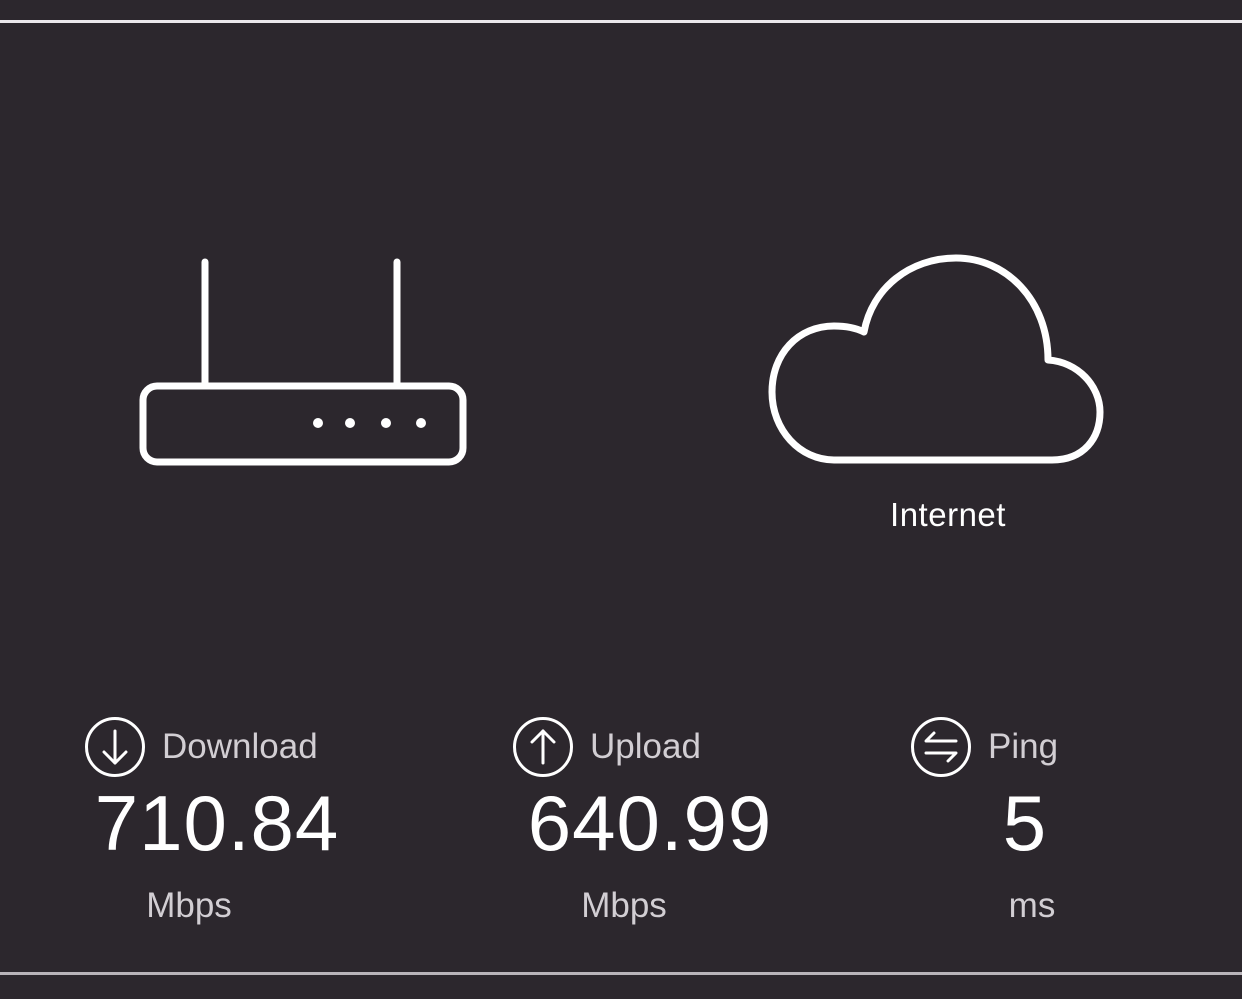 The image size is (1242, 999). What do you see at coordinates (650, 823) in the screenshot?
I see `upload-value: 640.99` at bounding box center [650, 823].